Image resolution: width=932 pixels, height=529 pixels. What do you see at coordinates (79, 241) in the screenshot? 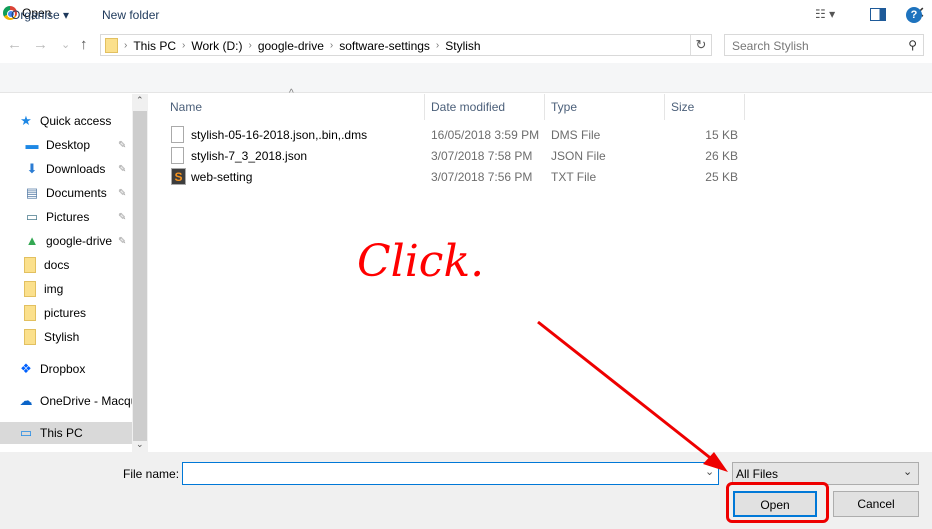
I see `sidebar-item-label: google-drive` at bounding box center [79, 241].